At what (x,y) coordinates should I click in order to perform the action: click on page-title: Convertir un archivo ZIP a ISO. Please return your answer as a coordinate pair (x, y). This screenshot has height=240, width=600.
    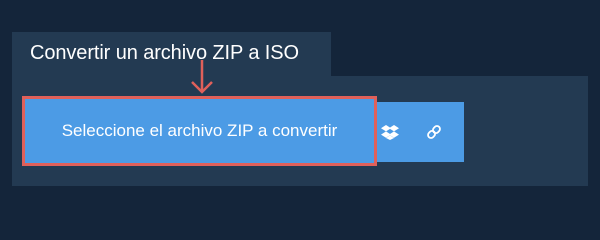
    Looking at the image, I should click on (164, 53).